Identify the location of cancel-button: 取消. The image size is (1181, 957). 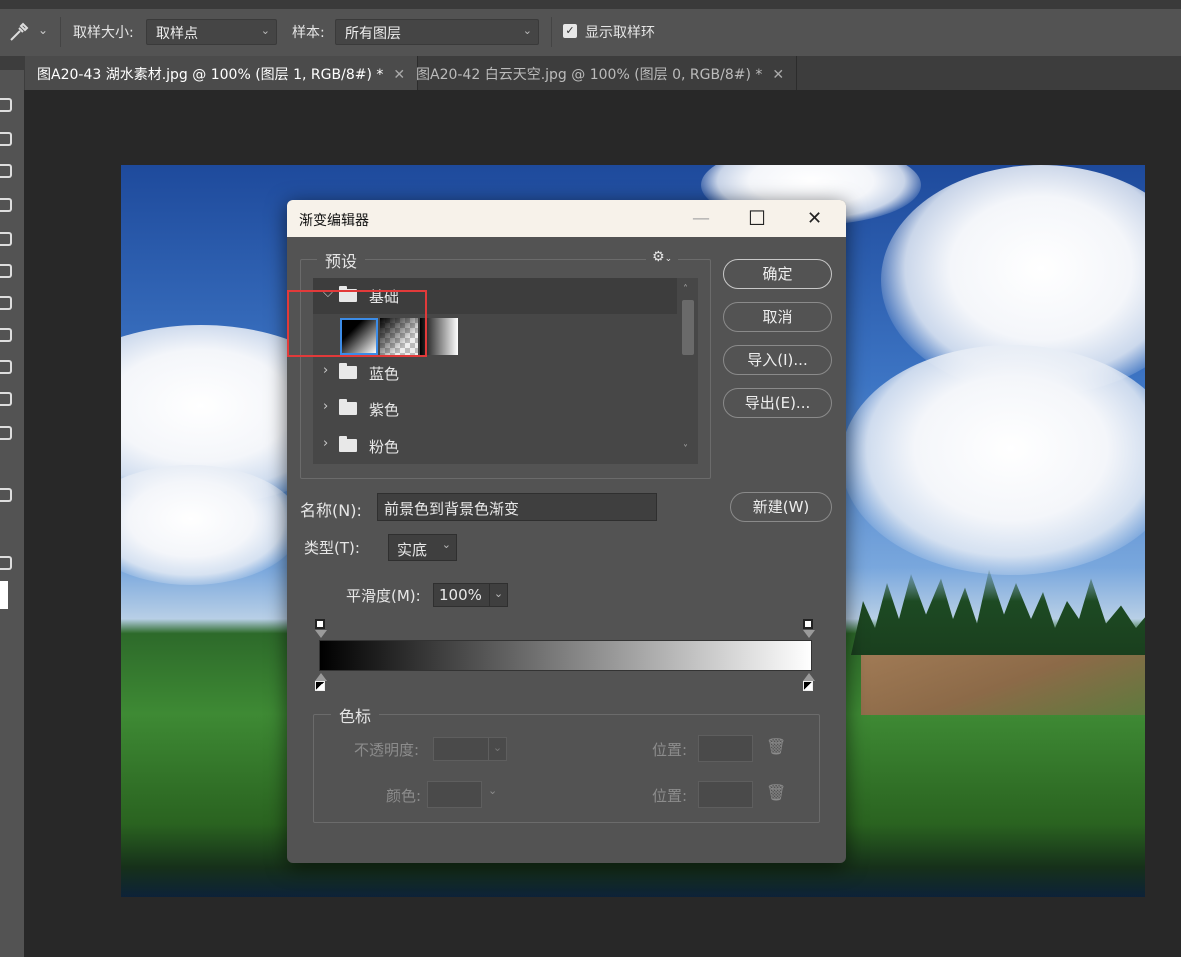
(777, 317).